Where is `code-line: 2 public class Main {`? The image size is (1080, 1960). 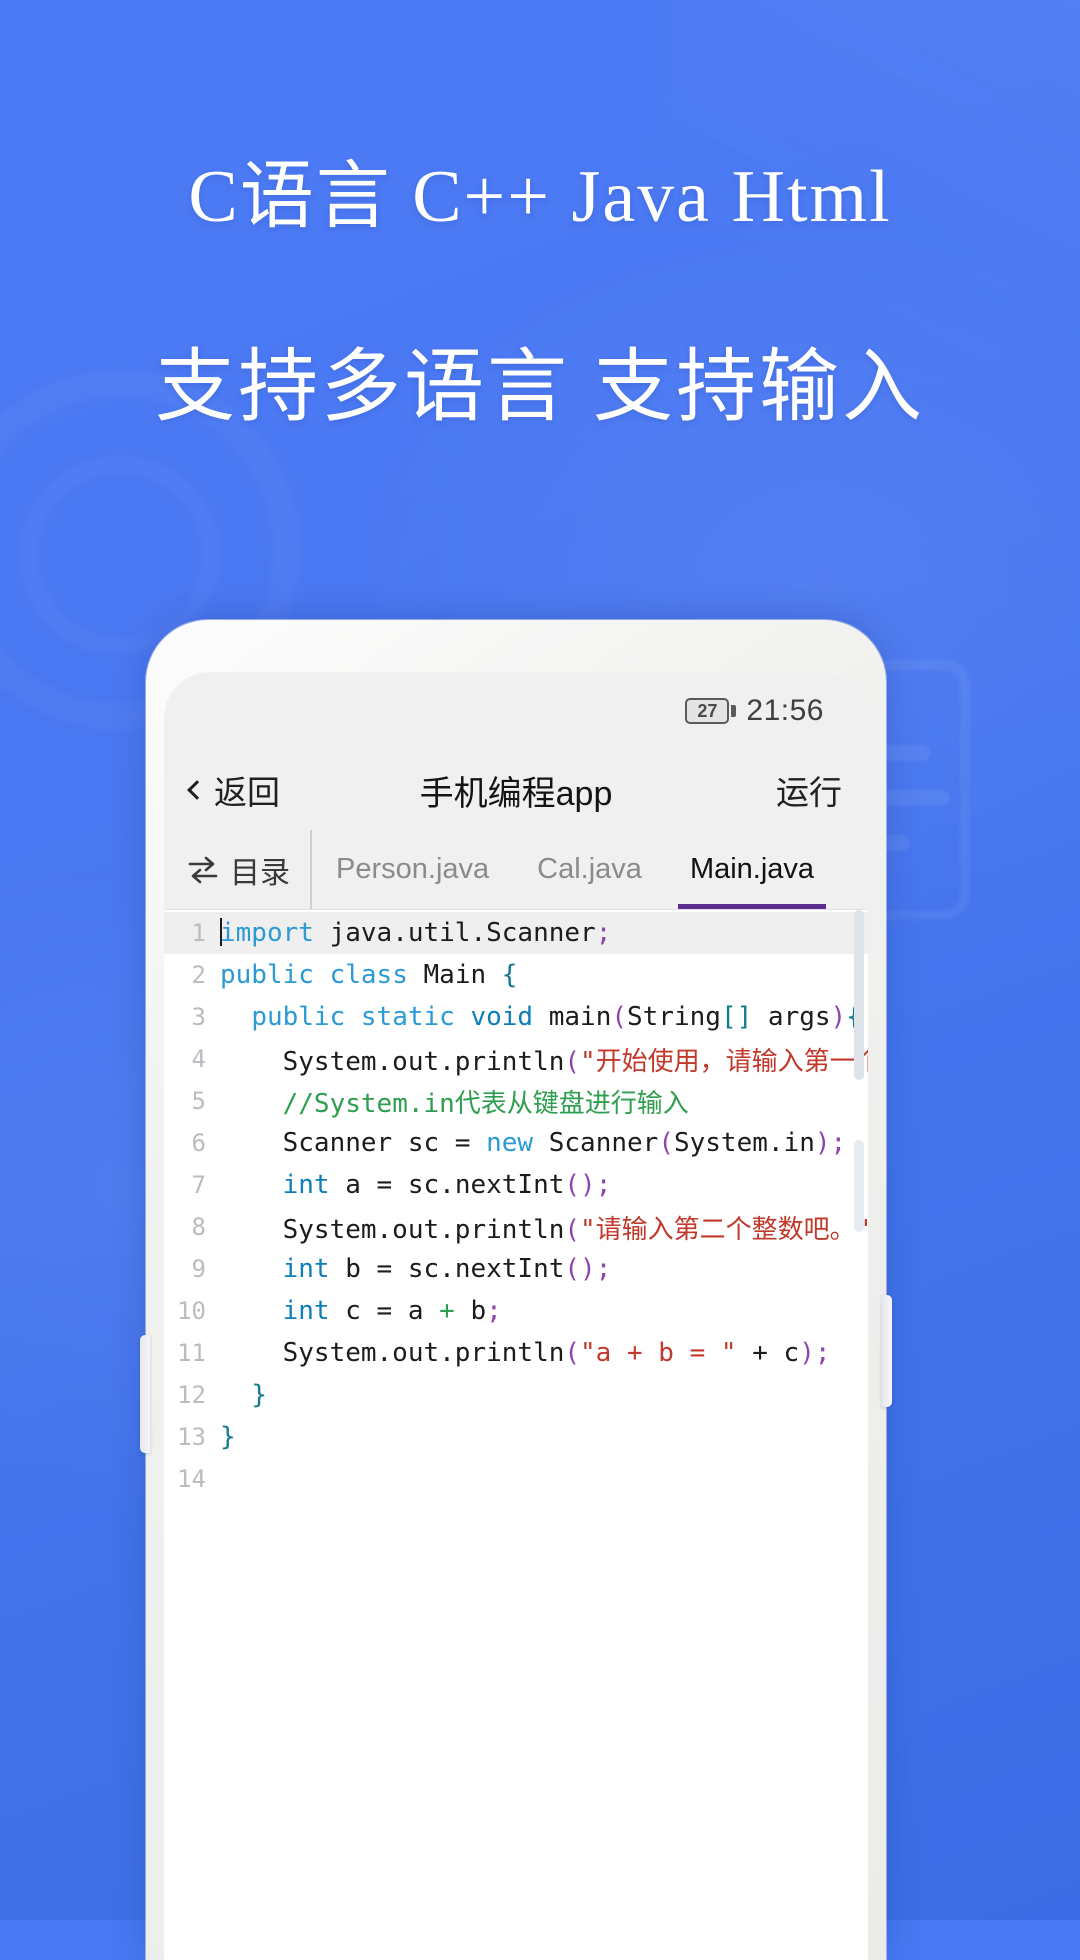 code-line: 2 public class Main { is located at coordinates (516, 975).